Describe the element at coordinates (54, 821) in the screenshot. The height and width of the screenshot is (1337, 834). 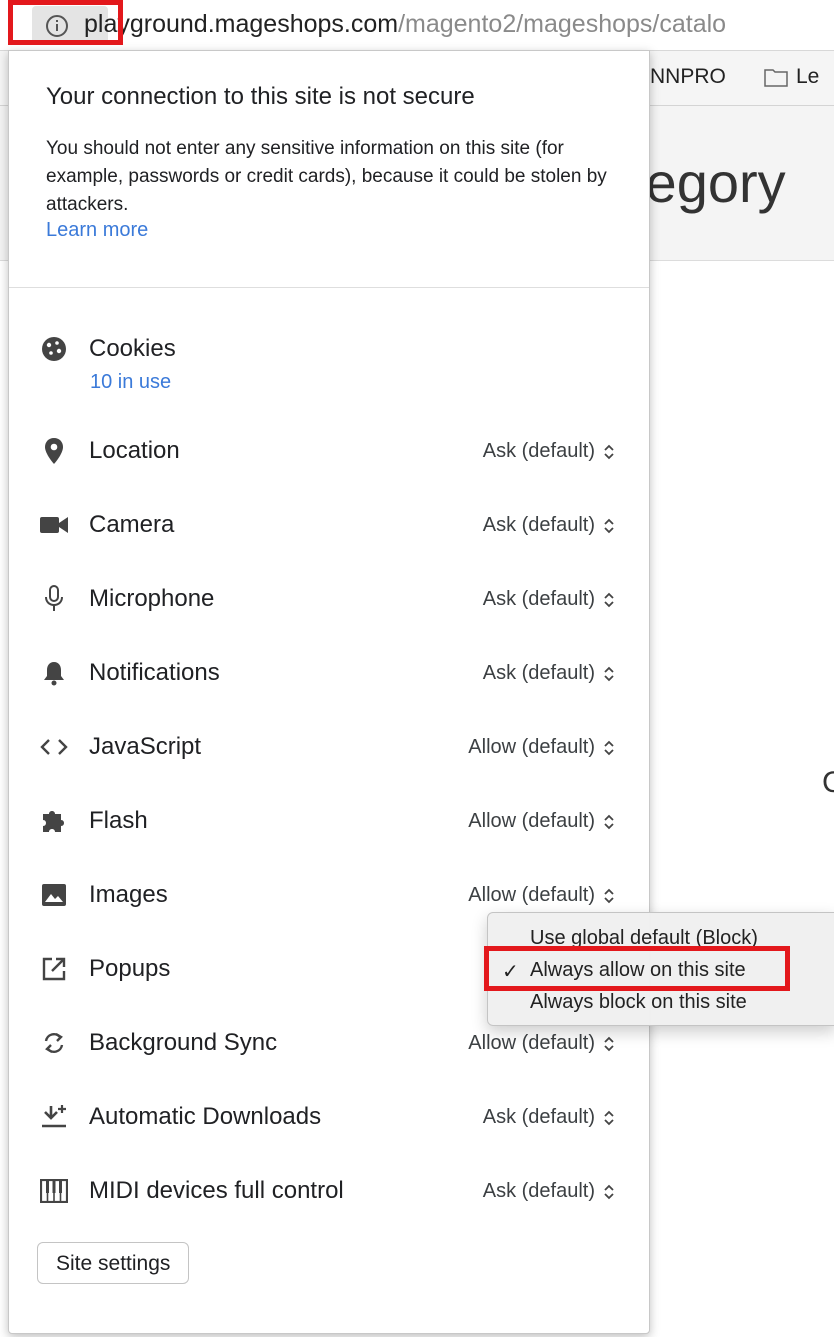
I see `puzzle-icon` at that location.